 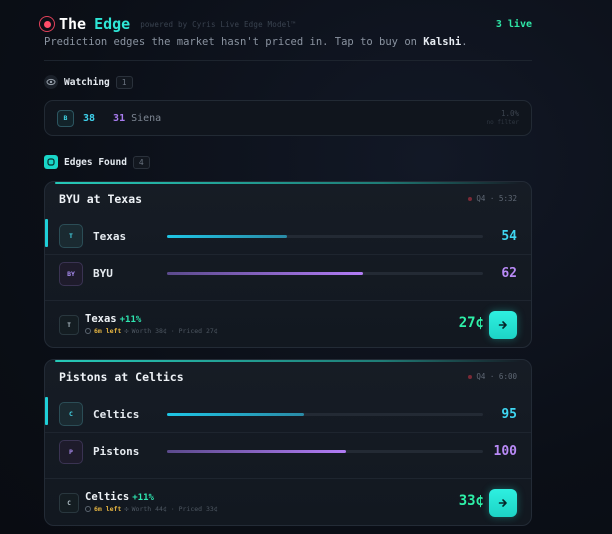 I want to click on eye-icon, so click(x=51, y=82).